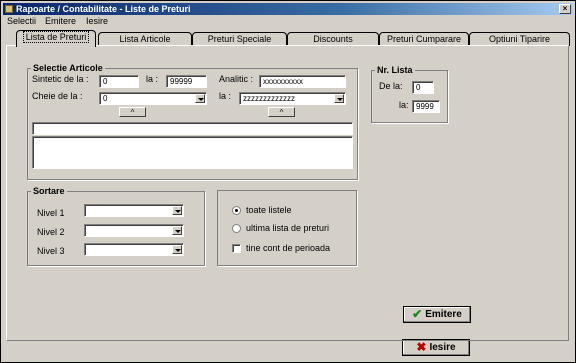 This screenshot has height=363, width=576. Describe the element at coordinates (281, 112) in the screenshot. I see `scroll-up-button-right: ^` at that location.